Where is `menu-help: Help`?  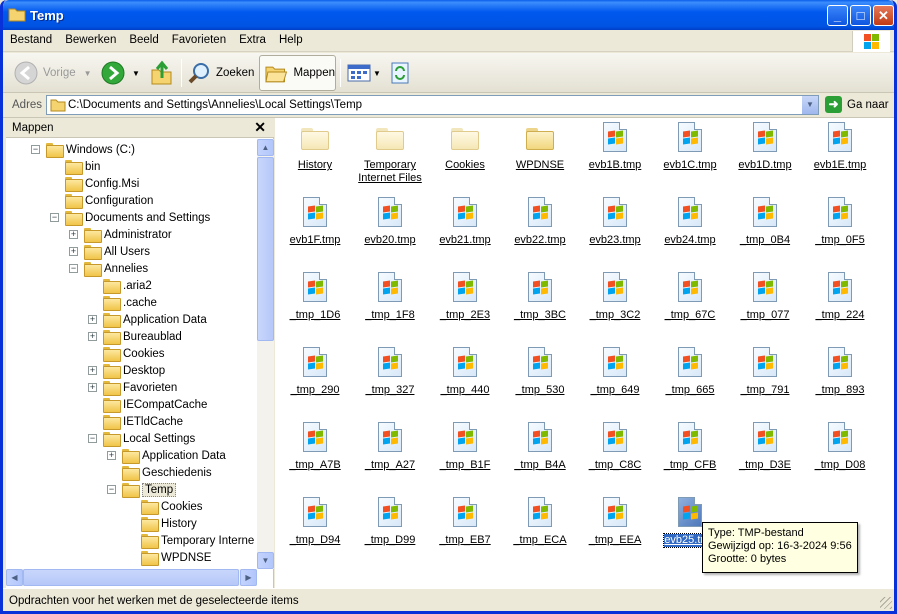
menu-help: Help is located at coordinates (290, 38).